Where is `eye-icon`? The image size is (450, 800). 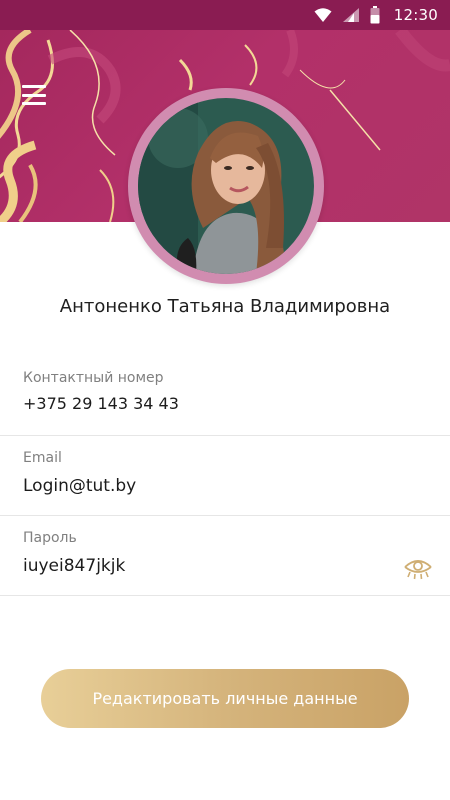 eye-icon is located at coordinates (418, 570).